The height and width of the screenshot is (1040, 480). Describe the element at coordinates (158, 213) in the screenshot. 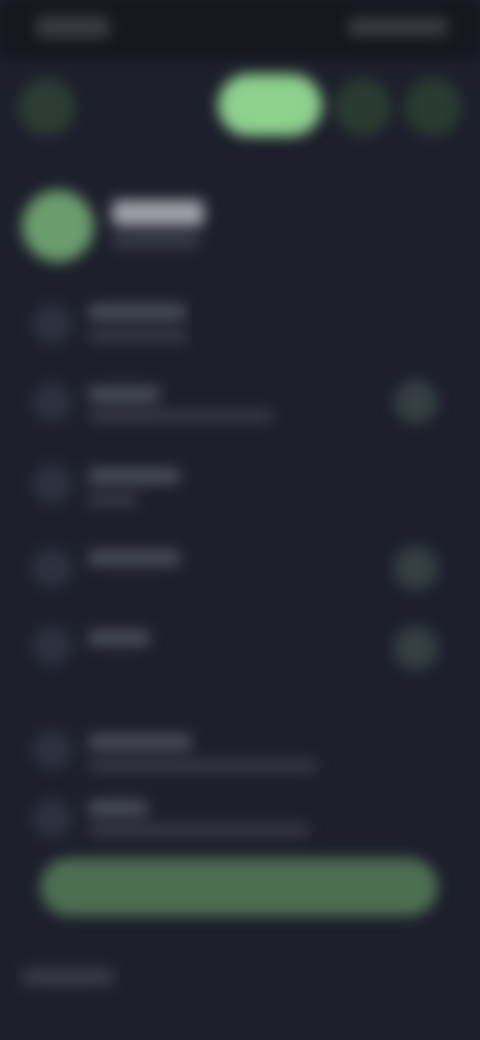

I see `page-title` at that location.